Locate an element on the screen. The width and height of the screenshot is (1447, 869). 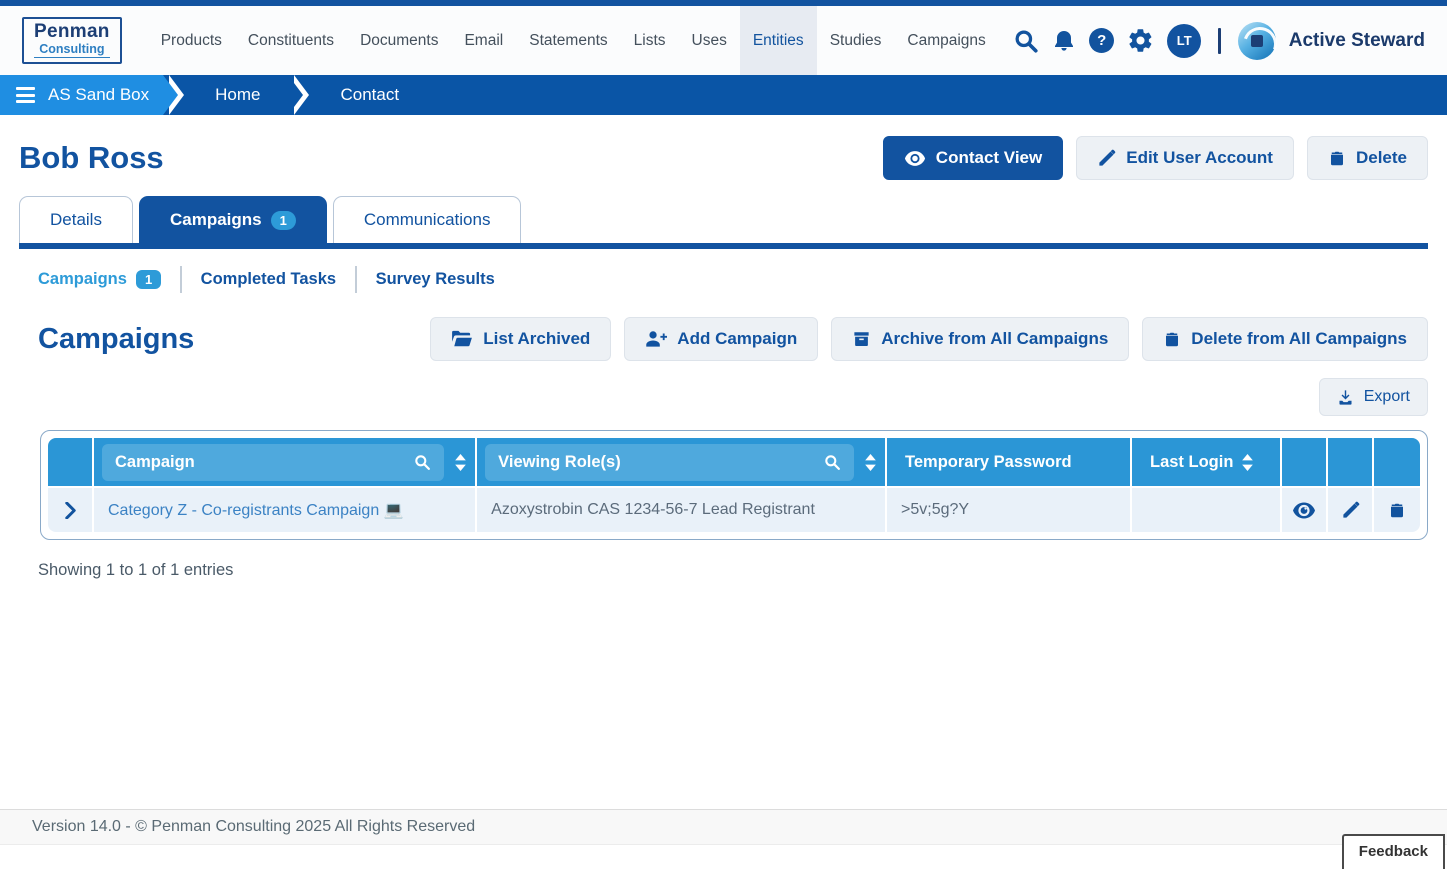
download-icon is located at coordinates (1345, 397).